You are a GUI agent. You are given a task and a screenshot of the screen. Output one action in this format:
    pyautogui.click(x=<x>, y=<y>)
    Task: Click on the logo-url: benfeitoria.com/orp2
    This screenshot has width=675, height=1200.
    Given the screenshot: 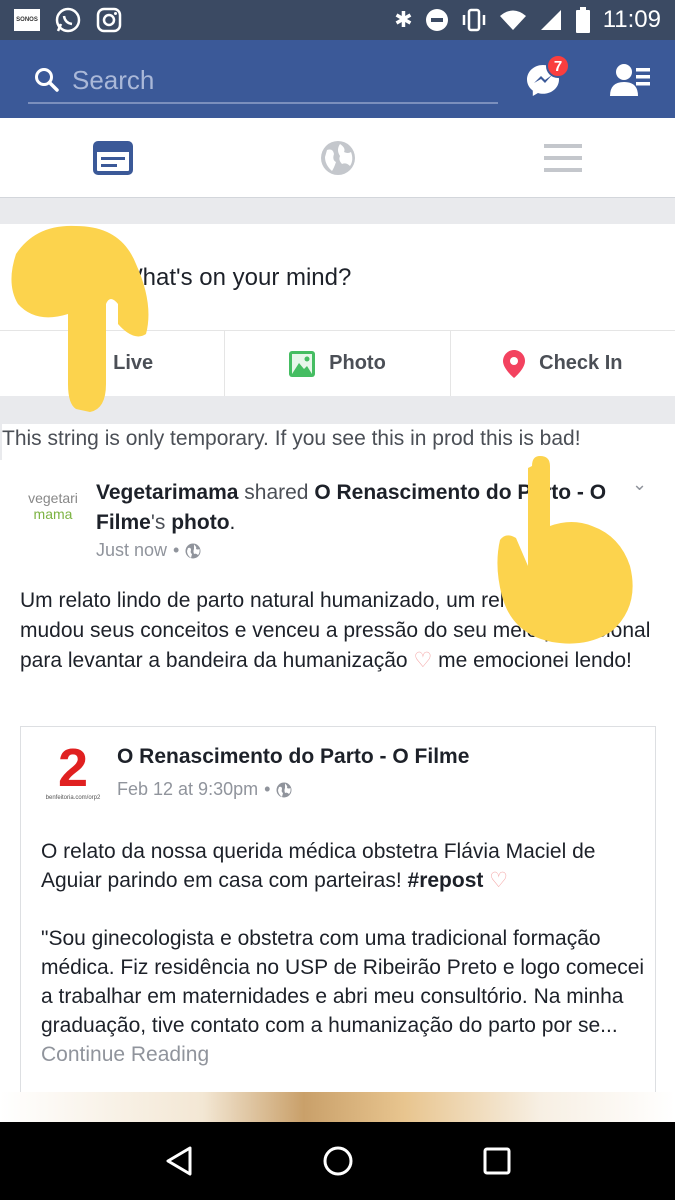 What is the action you would take?
    pyautogui.click(x=73, y=798)
    